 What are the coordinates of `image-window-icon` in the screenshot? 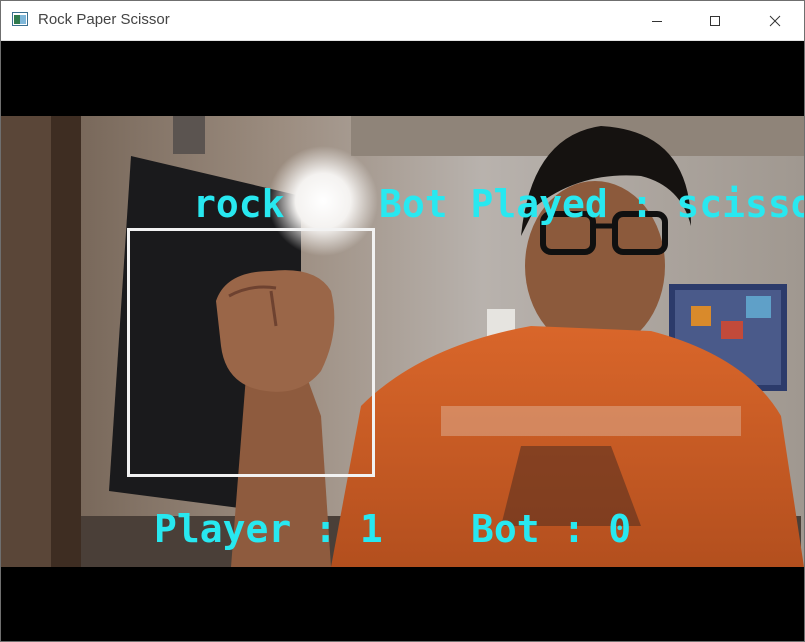 It's located at (20, 19).